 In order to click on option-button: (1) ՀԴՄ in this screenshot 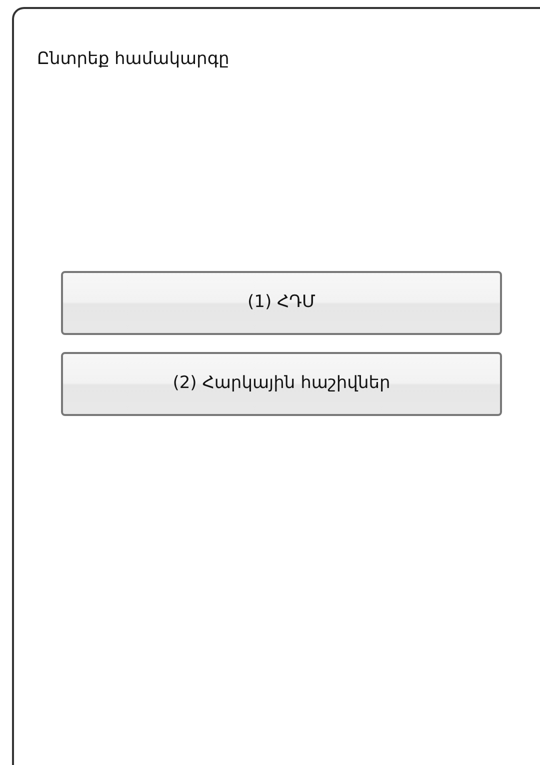, I will do `click(281, 303)`.